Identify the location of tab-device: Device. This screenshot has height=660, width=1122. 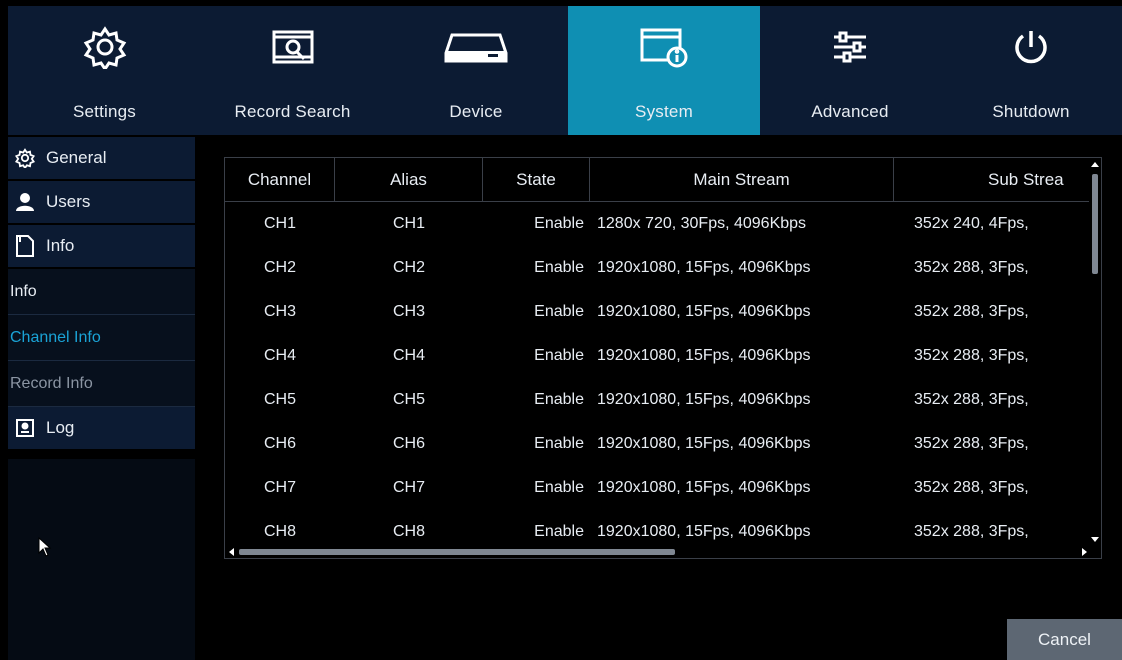
(476, 70).